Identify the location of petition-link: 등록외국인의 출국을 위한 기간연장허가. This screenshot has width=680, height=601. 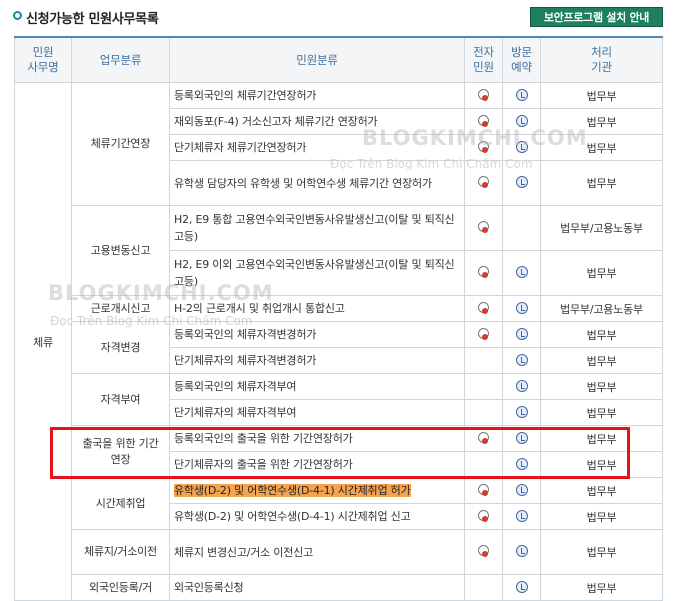
(263, 438).